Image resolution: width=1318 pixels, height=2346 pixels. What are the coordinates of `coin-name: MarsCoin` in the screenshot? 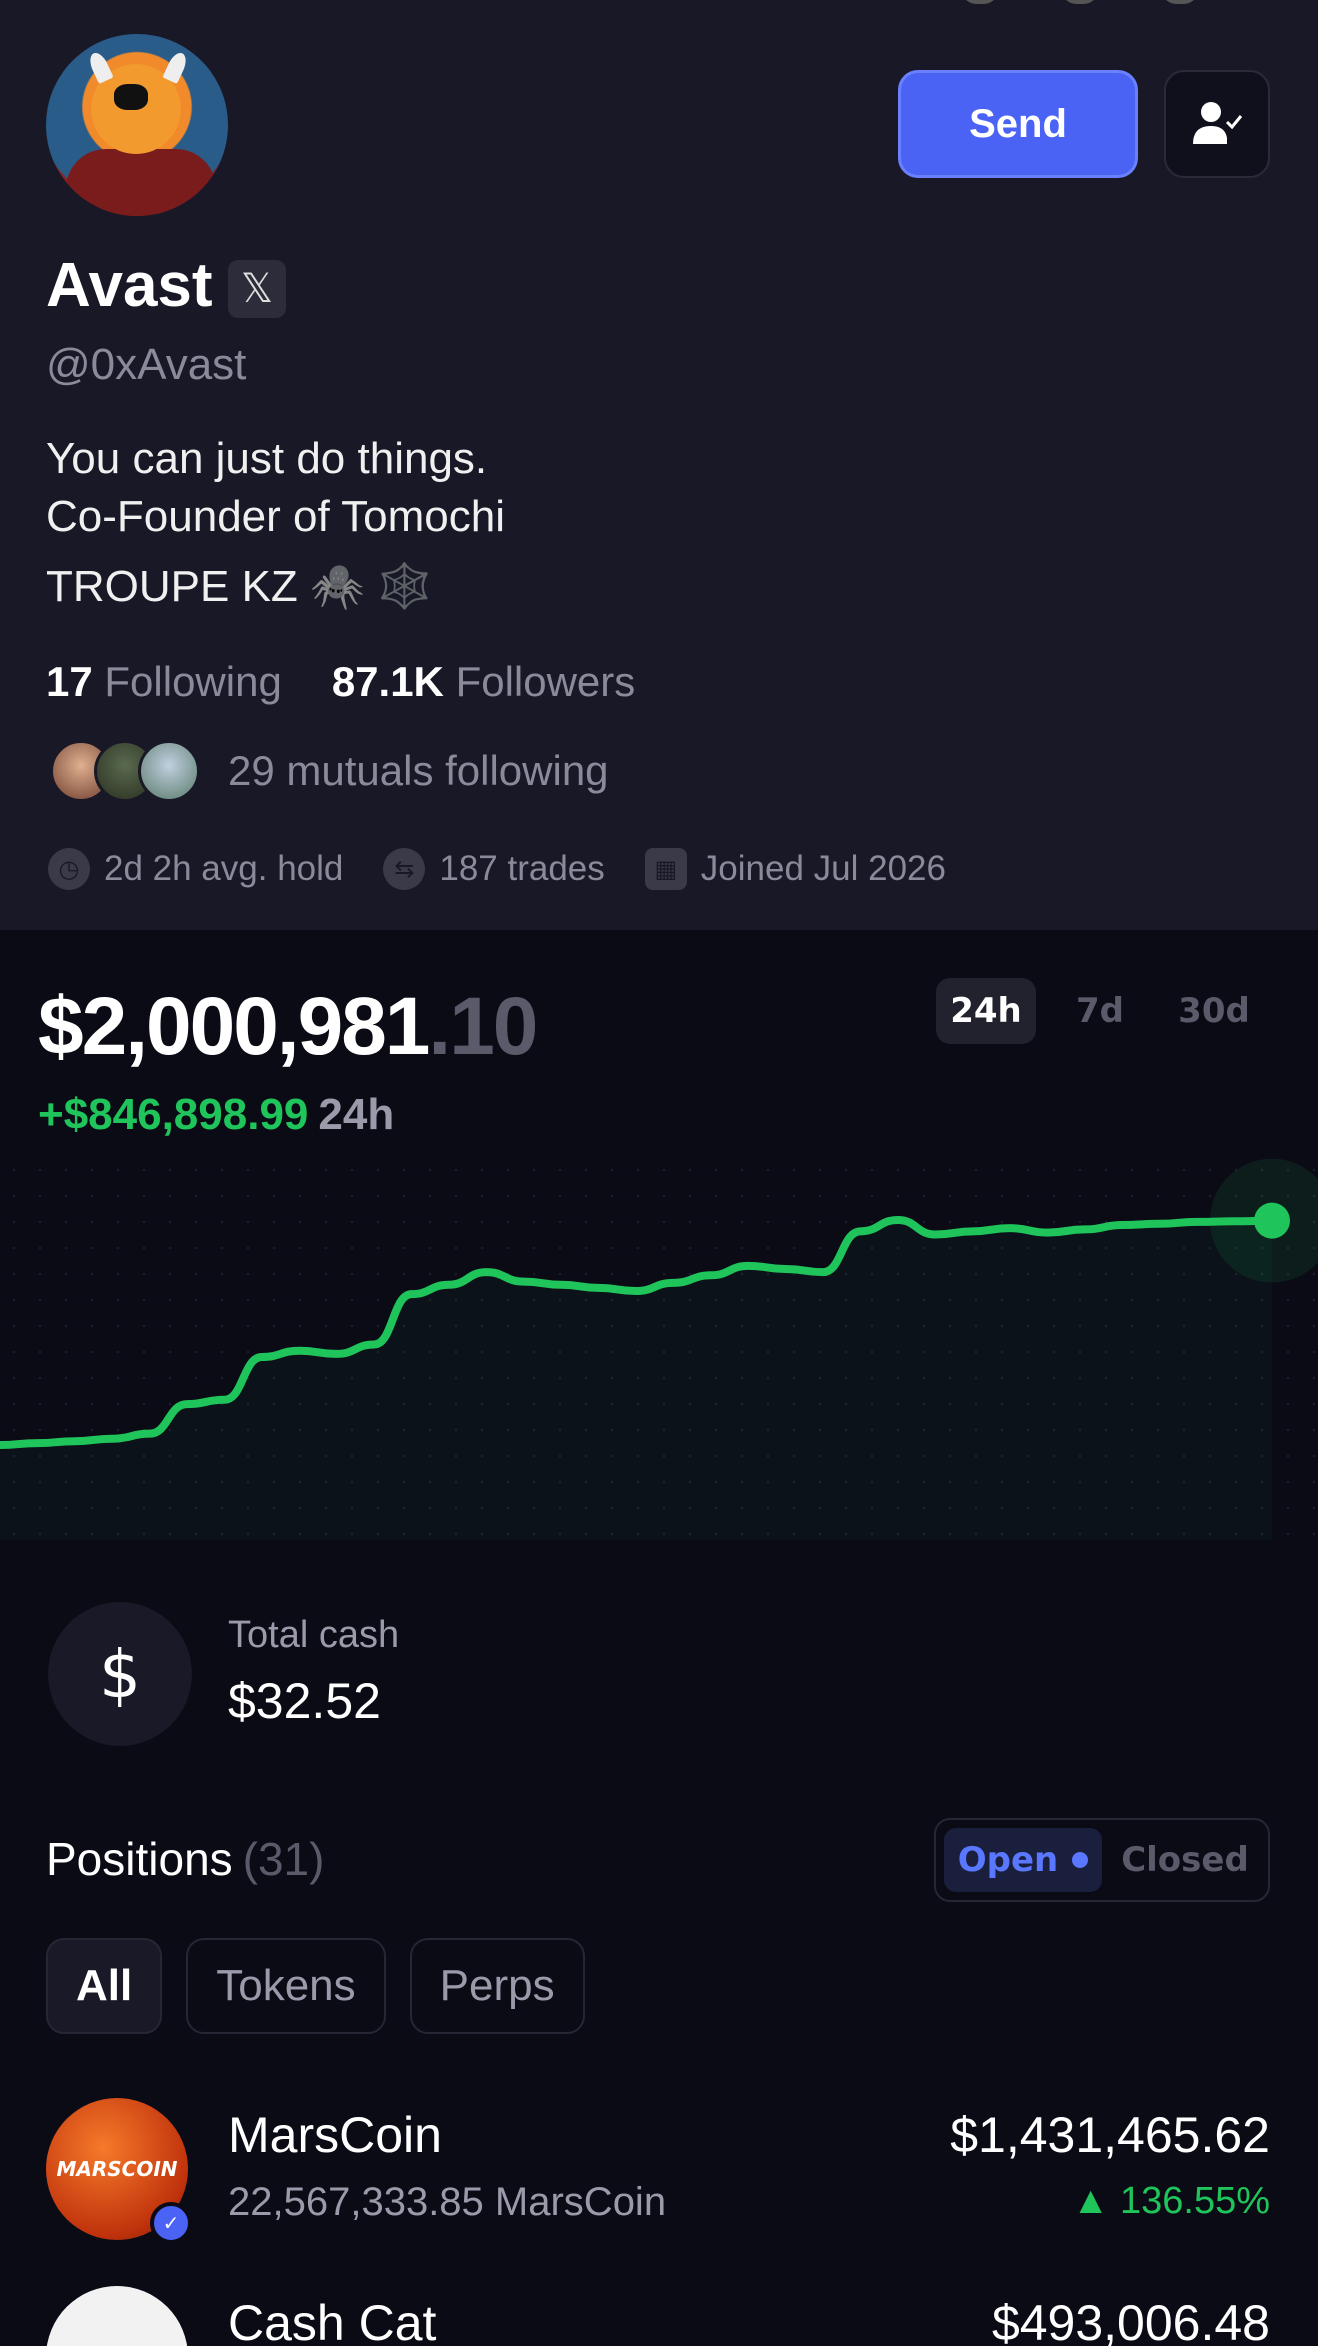 It's located at (335, 2135).